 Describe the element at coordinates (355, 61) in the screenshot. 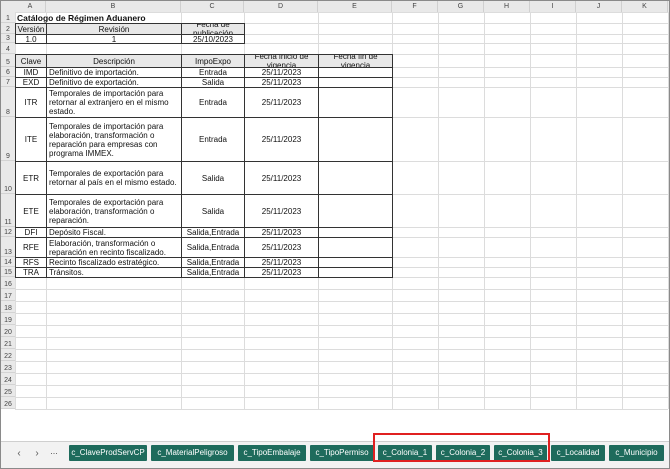

I see `end-date-header: Fecha fin de vigencia` at that location.